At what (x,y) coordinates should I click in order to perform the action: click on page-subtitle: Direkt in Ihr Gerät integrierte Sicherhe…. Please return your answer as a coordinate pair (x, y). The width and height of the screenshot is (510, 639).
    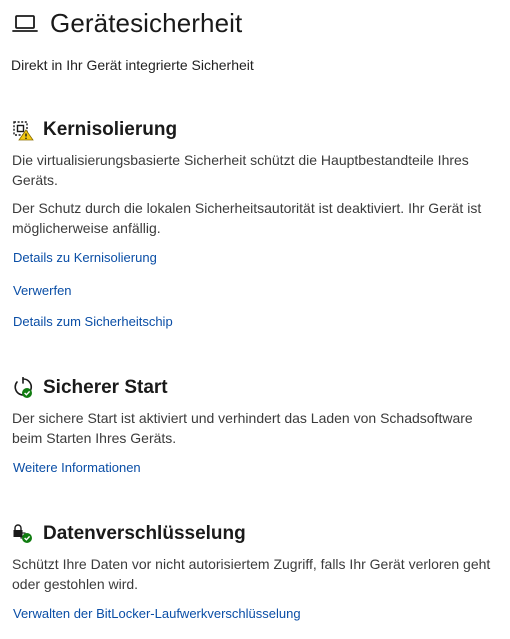
    Looking at the image, I should click on (132, 65).